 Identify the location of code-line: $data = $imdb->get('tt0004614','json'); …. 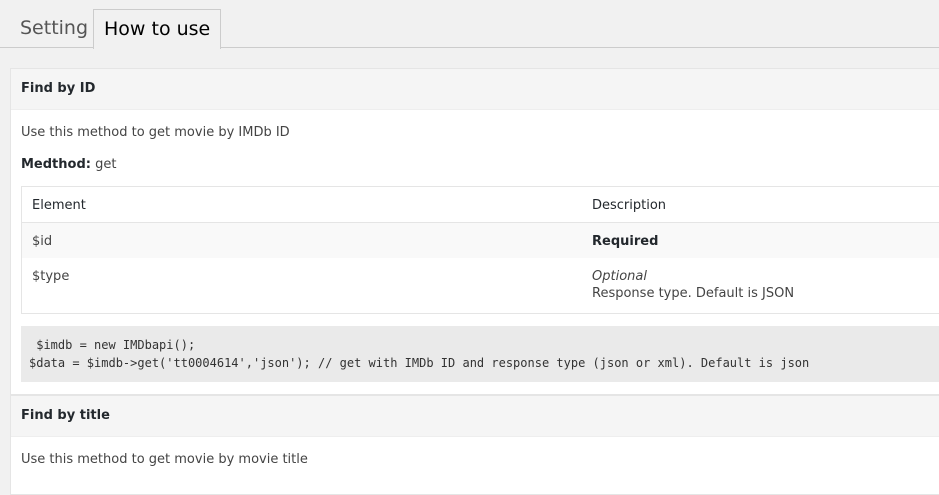
(419, 363).